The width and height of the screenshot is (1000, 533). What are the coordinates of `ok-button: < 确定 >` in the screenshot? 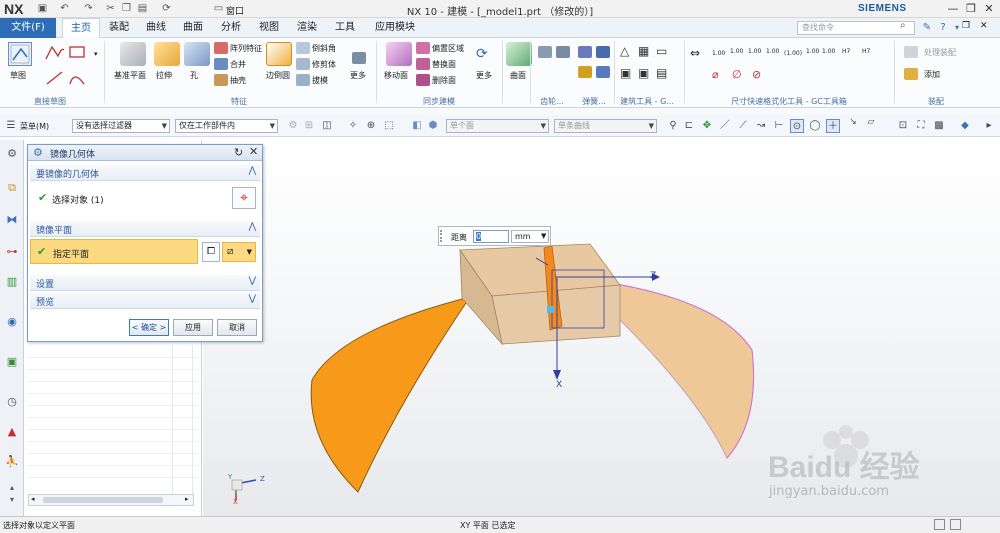 It's located at (149, 327).